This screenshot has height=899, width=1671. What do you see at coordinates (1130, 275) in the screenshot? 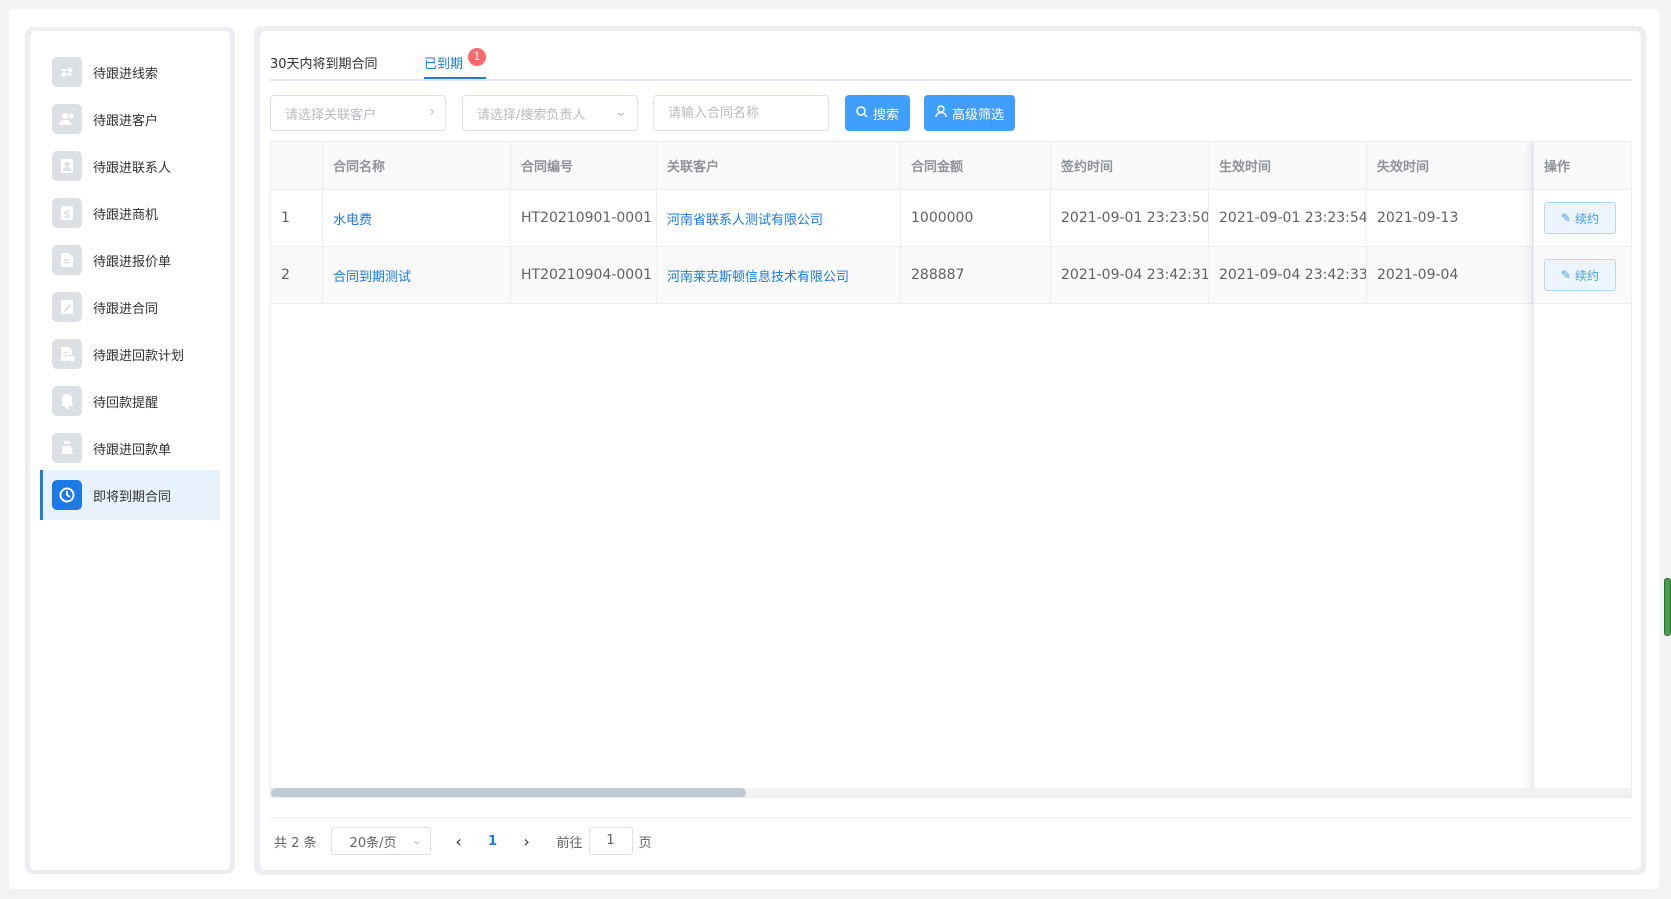
I see `signed-time: 2021-09-04 23:42:31` at bounding box center [1130, 275].